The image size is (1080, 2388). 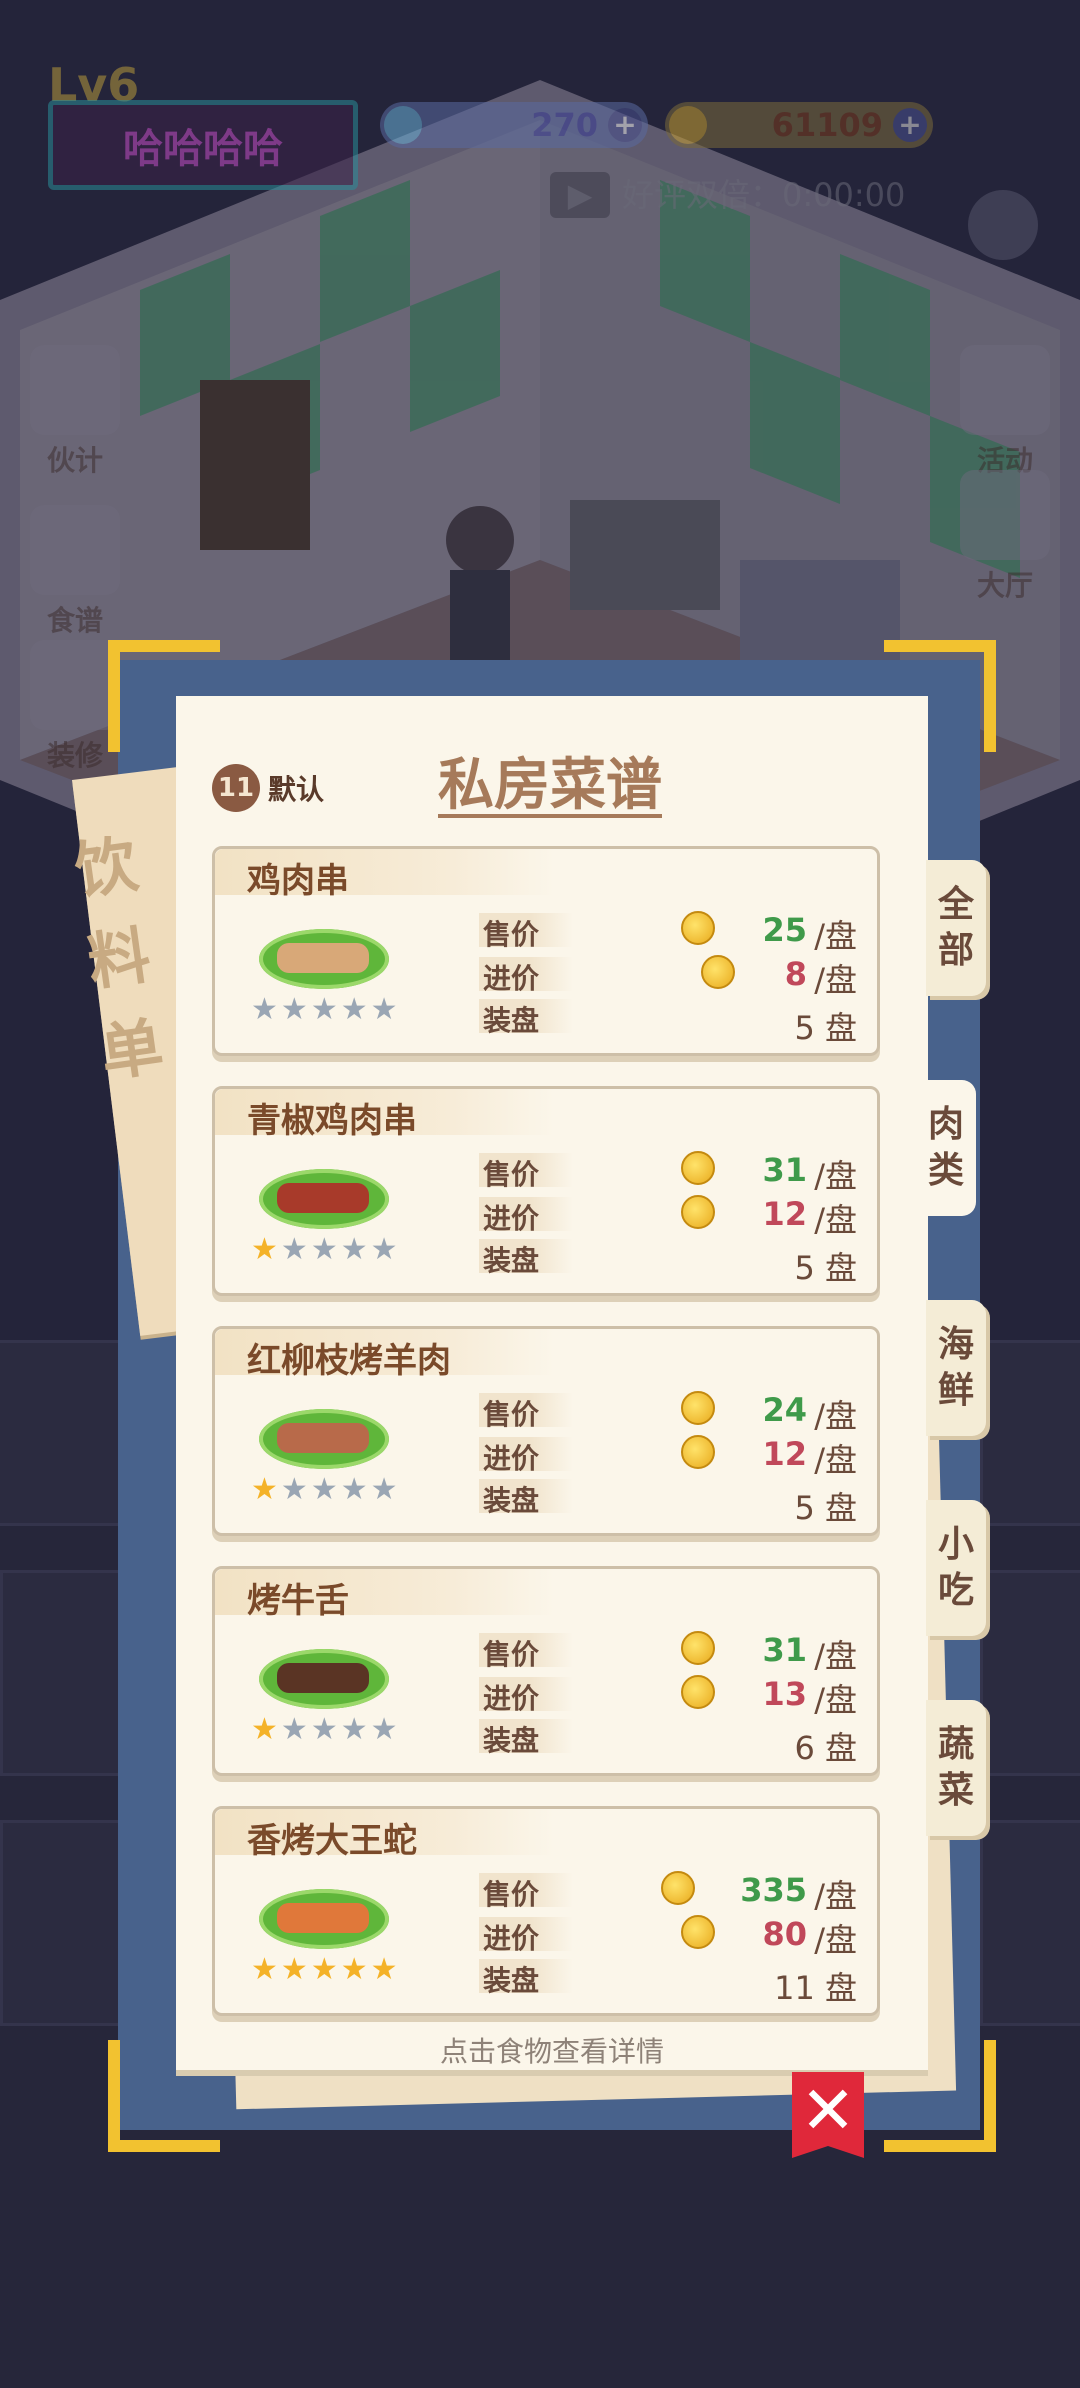 I want to click on tab-snacks-label: 小吃, so click(x=955, y=1567).